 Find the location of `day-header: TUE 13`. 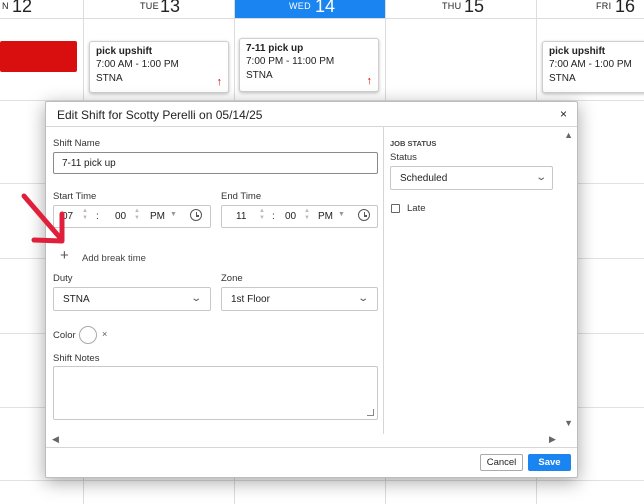

day-header: TUE 13 is located at coordinates (159, 9).